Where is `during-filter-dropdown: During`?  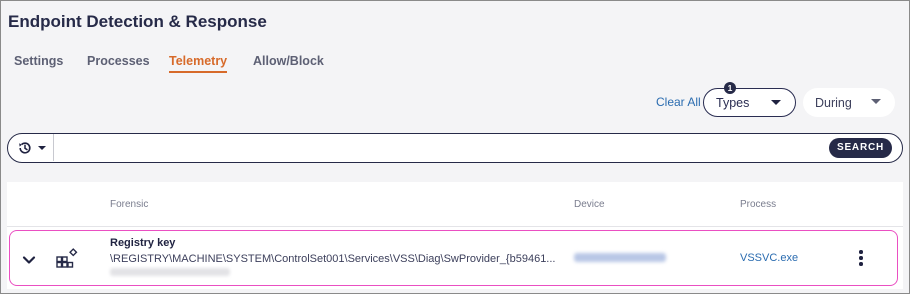
during-filter-dropdown: During is located at coordinates (849, 102).